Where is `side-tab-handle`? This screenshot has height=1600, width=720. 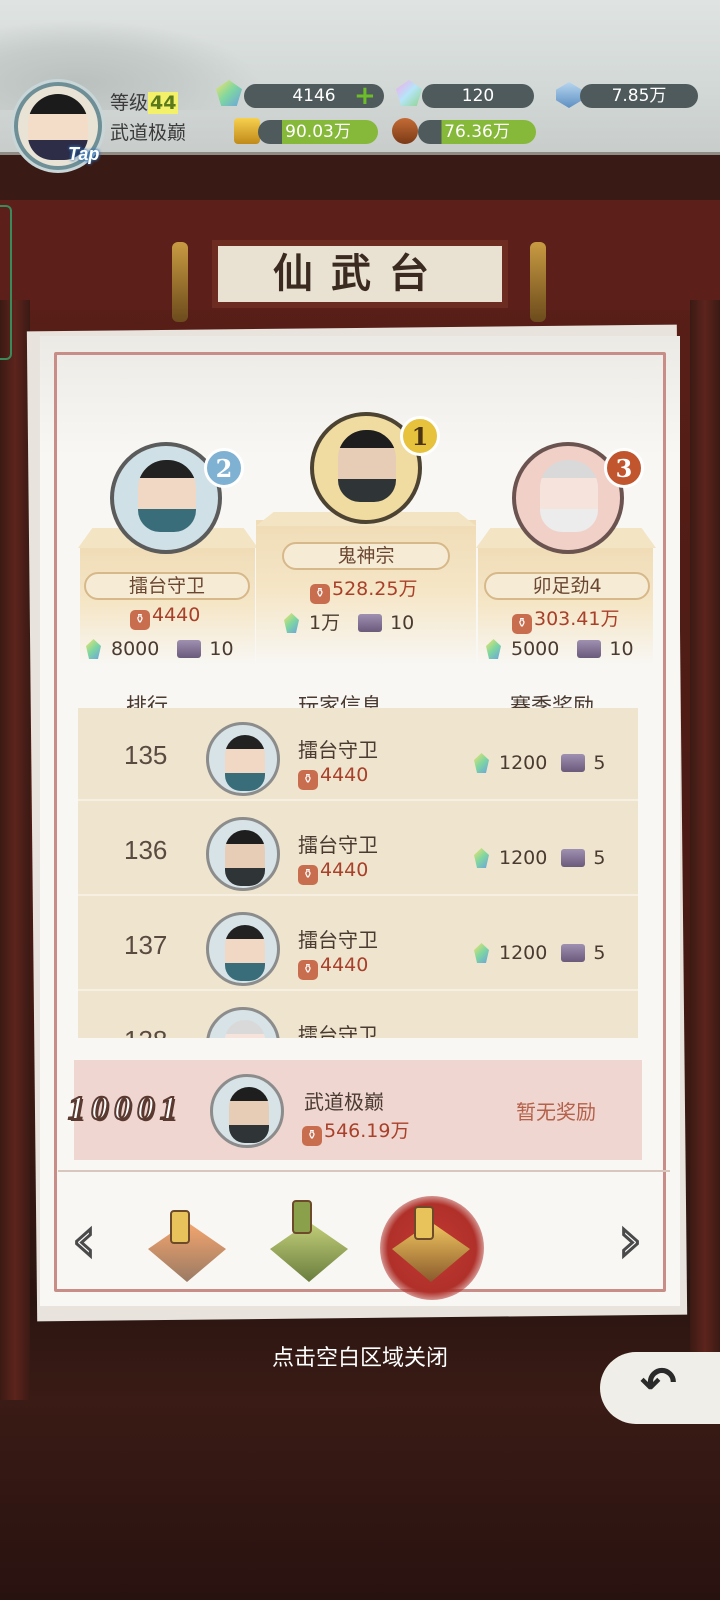 side-tab-handle is located at coordinates (6, 282).